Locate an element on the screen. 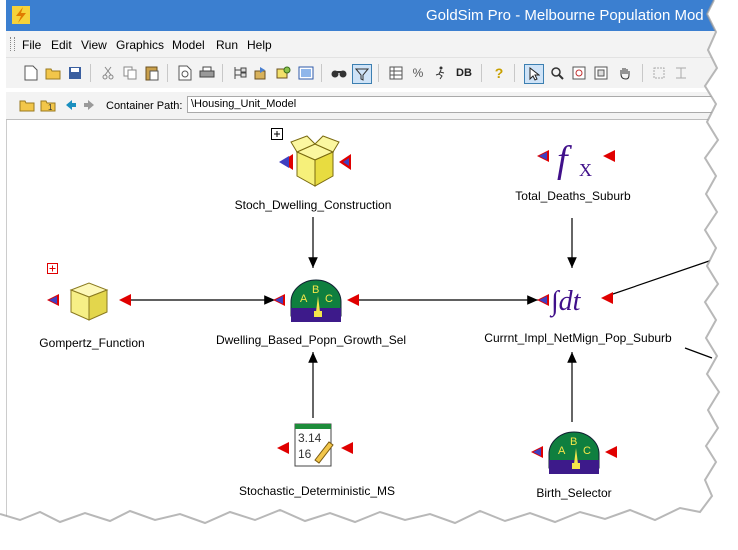 The image size is (738, 550). total-deaths-label: Total_Deaths_Suburb is located at coordinates (573, 196).